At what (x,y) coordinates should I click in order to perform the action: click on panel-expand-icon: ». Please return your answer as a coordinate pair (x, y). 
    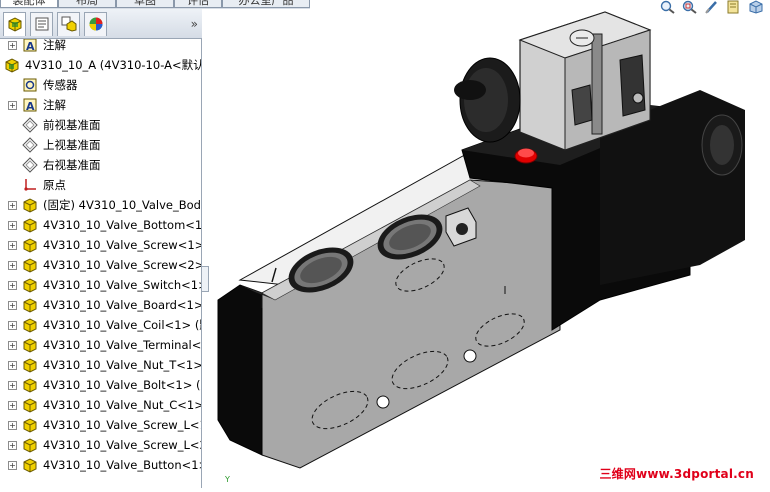
    Looking at the image, I should click on (194, 24).